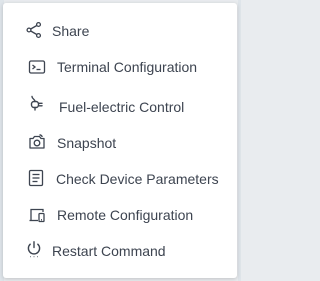 Image resolution: width=320 pixels, height=281 pixels. Describe the element at coordinates (71, 31) in the screenshot. I see `menu-item-label: Share` at that location.